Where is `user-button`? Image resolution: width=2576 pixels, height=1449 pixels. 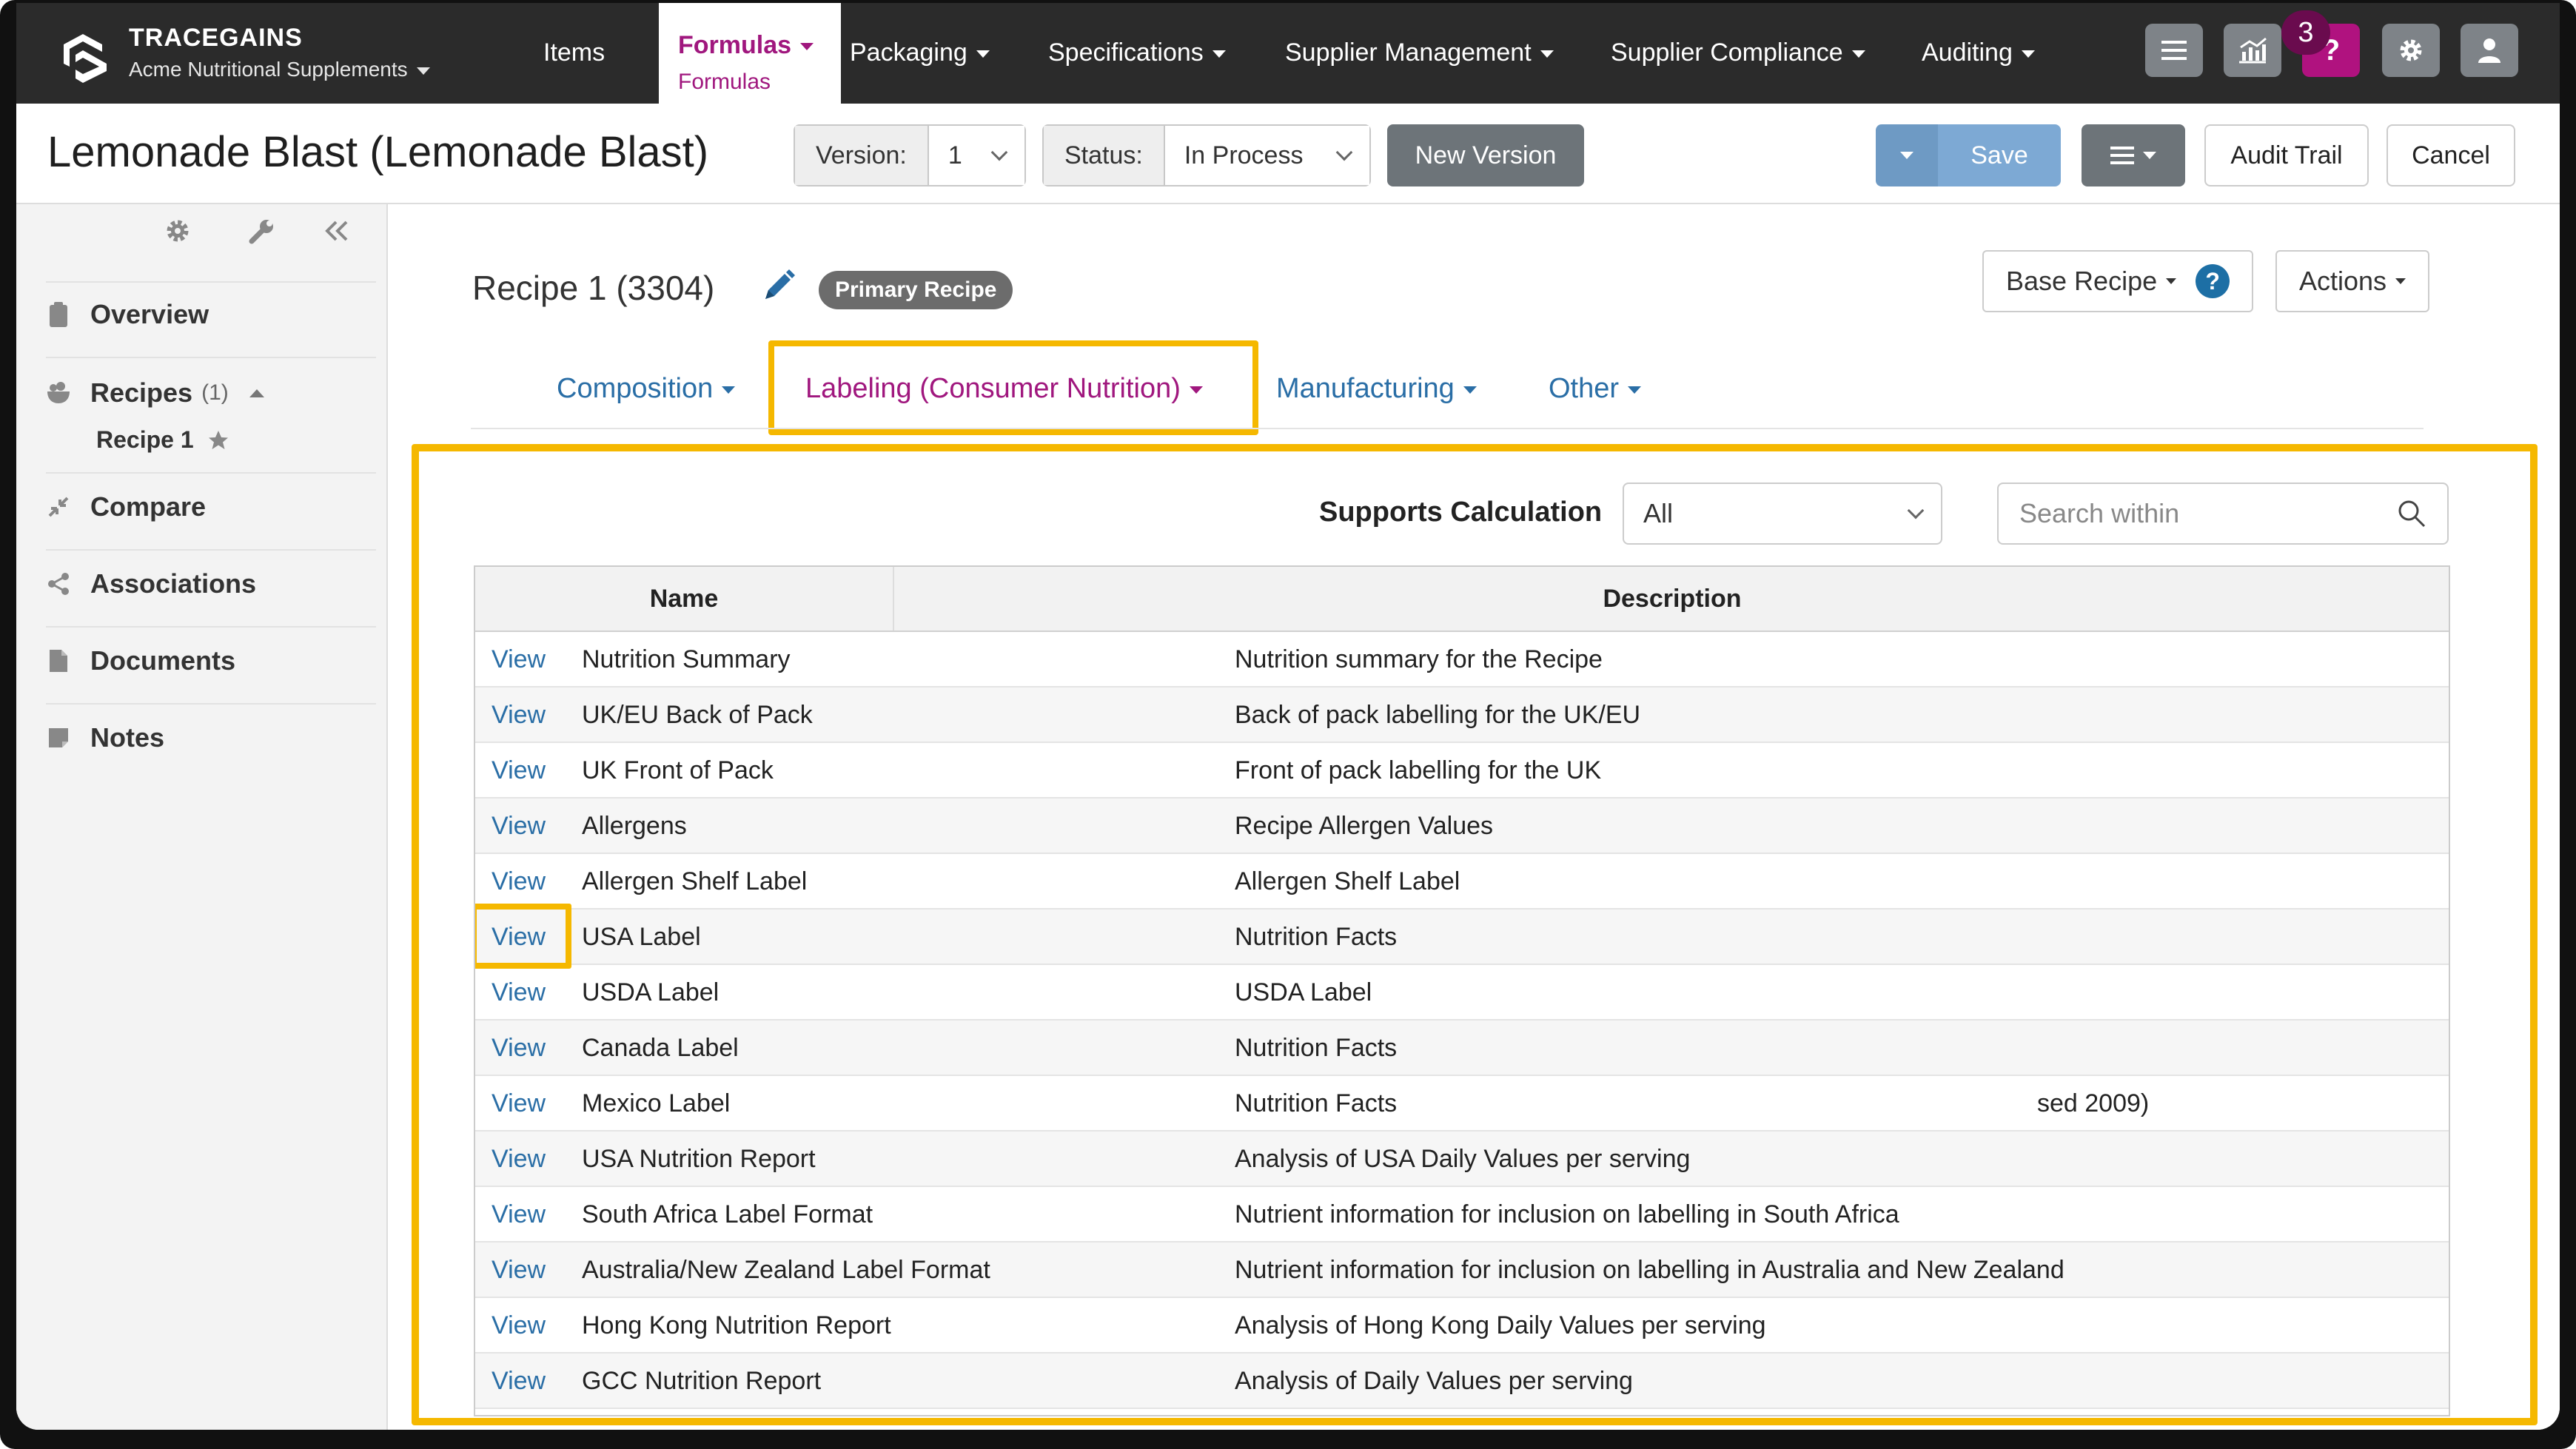 user-button is located at coordinates (2489, 50).